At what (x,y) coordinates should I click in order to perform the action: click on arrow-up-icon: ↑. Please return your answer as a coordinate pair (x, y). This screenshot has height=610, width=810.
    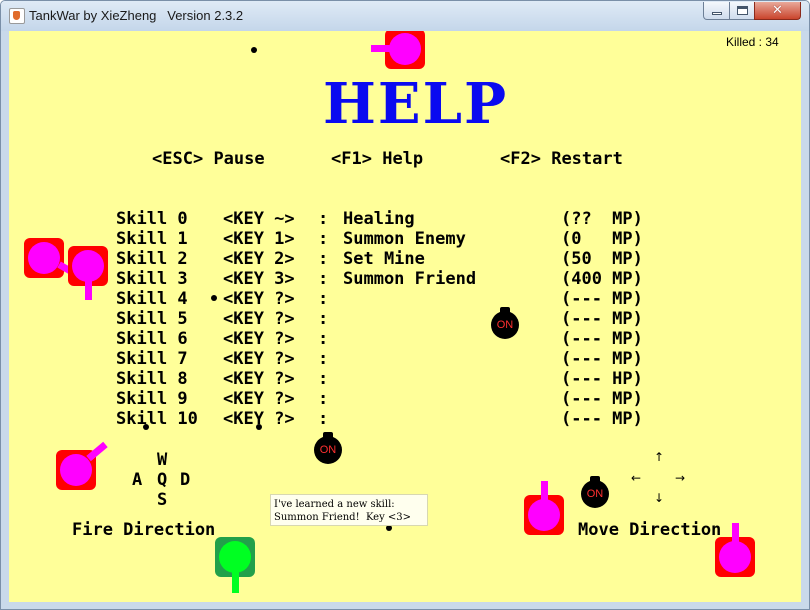
    Looking at the image, I should click on (659, 457).